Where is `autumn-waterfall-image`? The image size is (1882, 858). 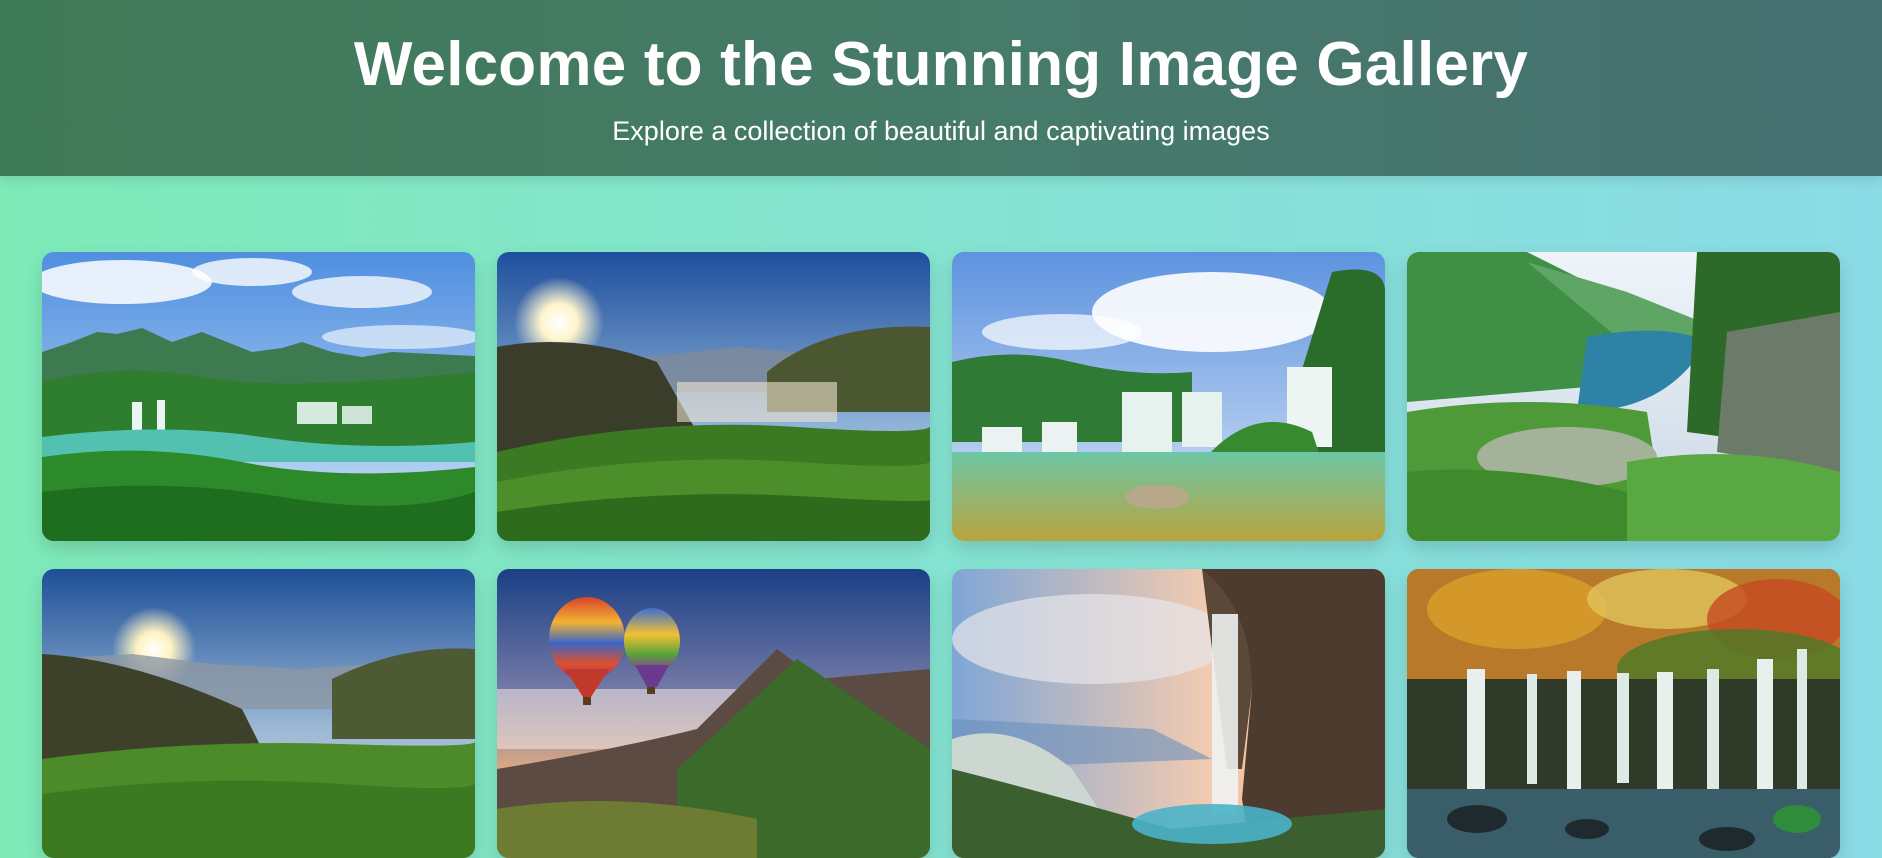
autumn-waterfall-image is located at coordinates (1623, 713).